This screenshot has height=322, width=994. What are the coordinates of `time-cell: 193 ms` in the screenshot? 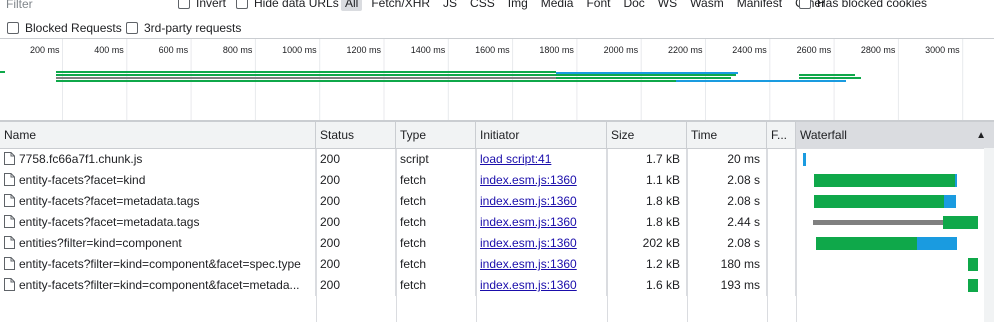 It's located at (727, 285).